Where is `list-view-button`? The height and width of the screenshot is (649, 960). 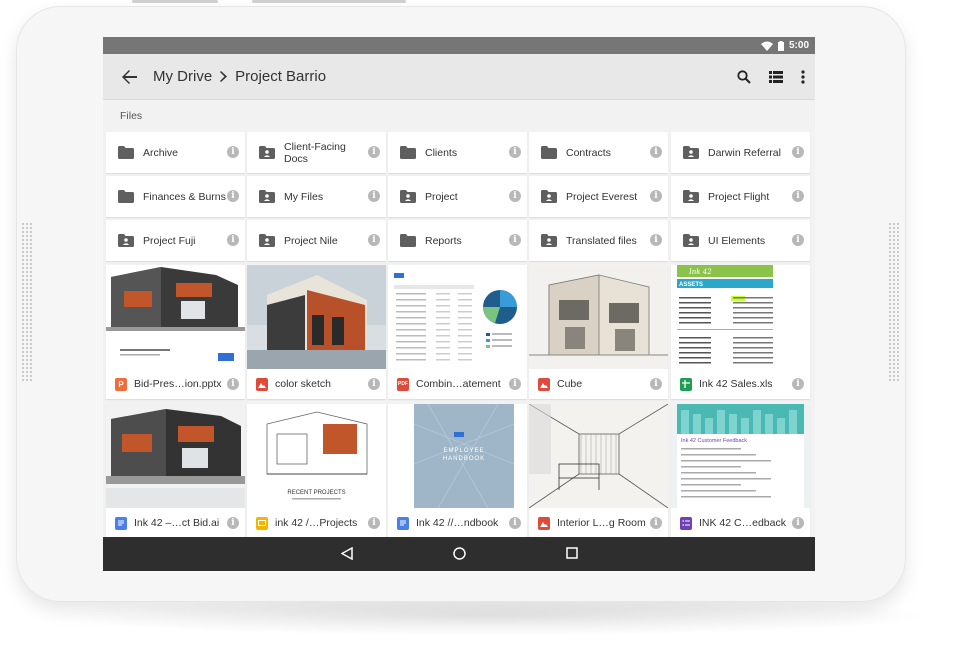 list-view-button is located at coordinates (776, 77).